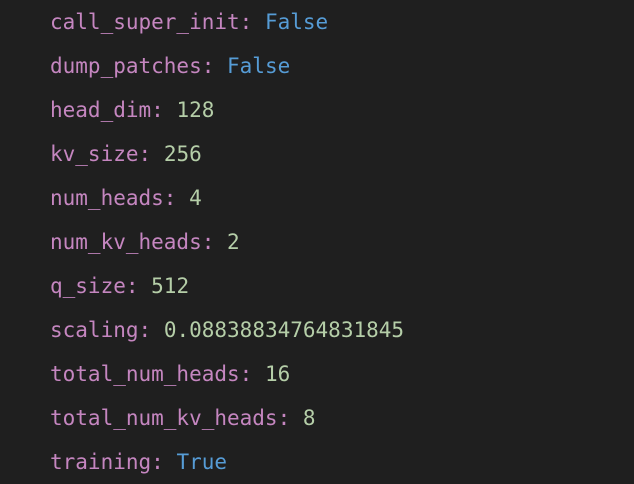 This screenshot has height=484, width=634. I want to click on variable-name: num_kv_heads, so click(126, 242).